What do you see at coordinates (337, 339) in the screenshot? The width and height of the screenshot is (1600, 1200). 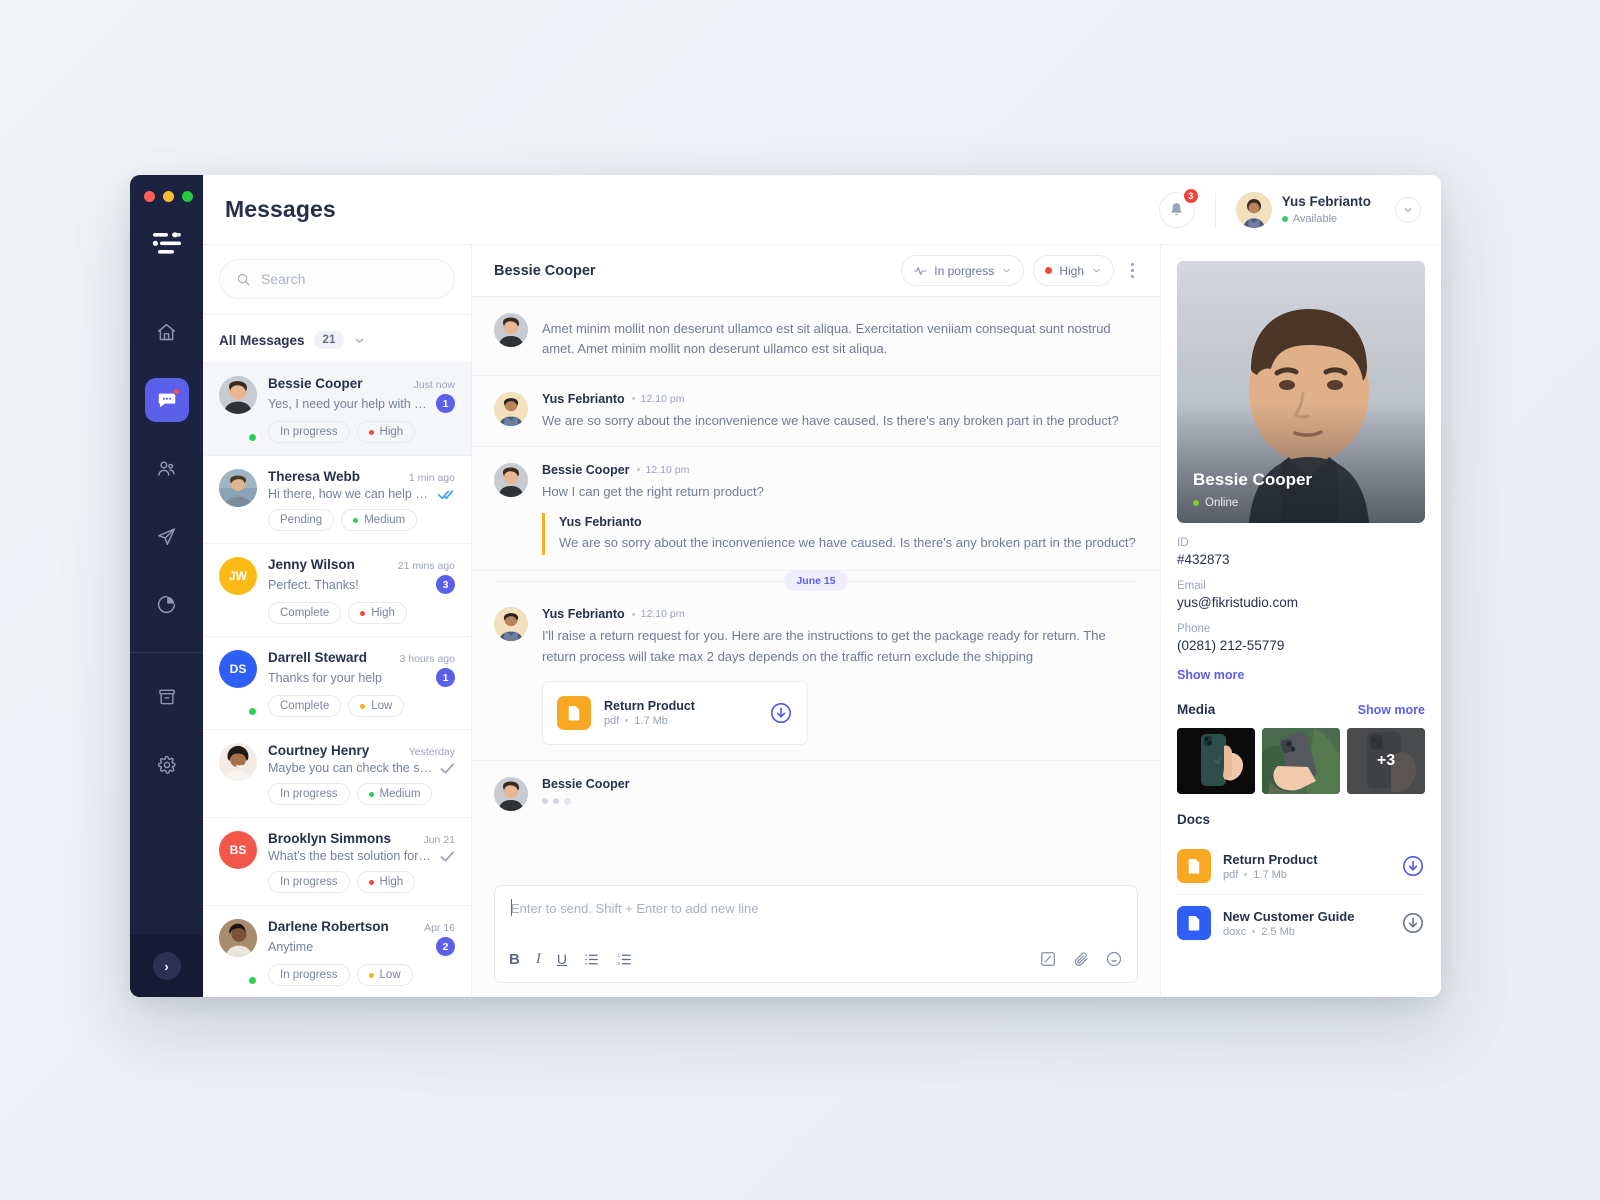 I see `messages-filter: All Messages 21` at bounding box center [337, 339].